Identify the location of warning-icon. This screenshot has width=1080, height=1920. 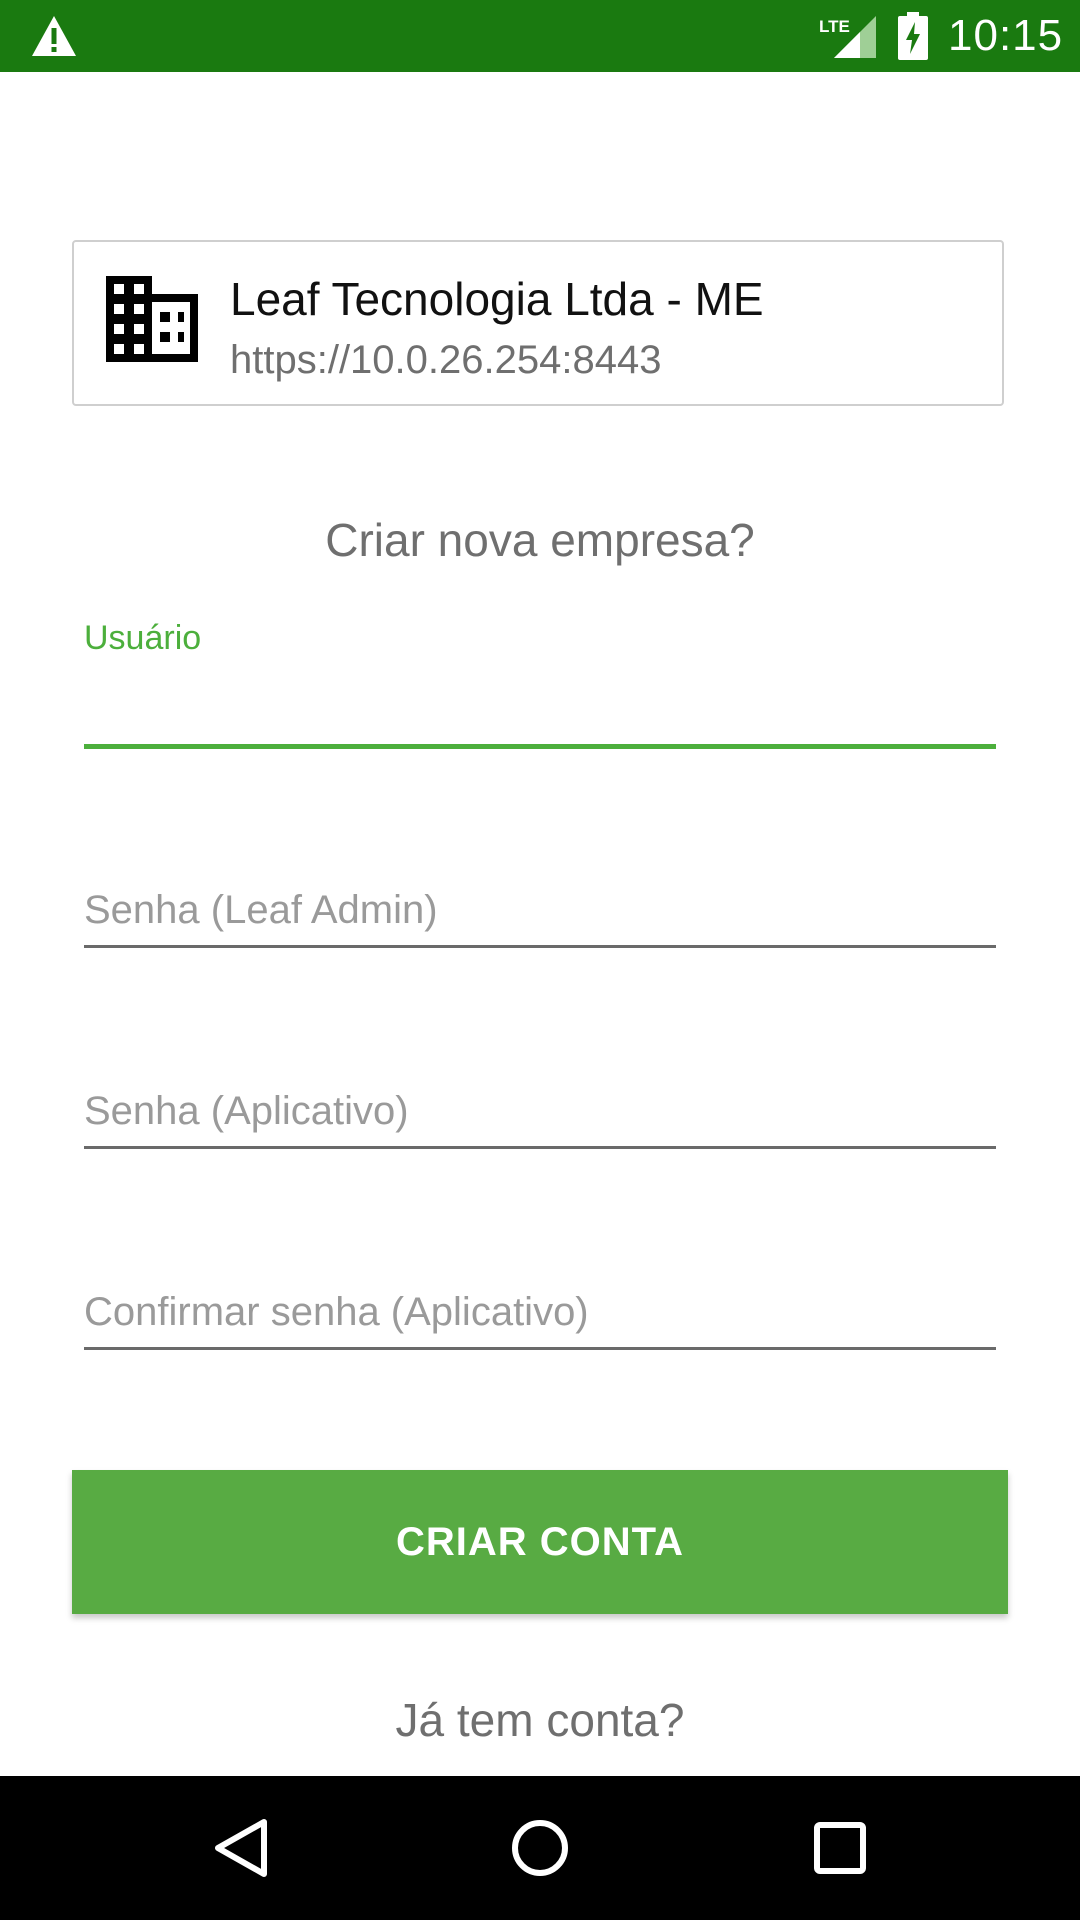
(54, 36).